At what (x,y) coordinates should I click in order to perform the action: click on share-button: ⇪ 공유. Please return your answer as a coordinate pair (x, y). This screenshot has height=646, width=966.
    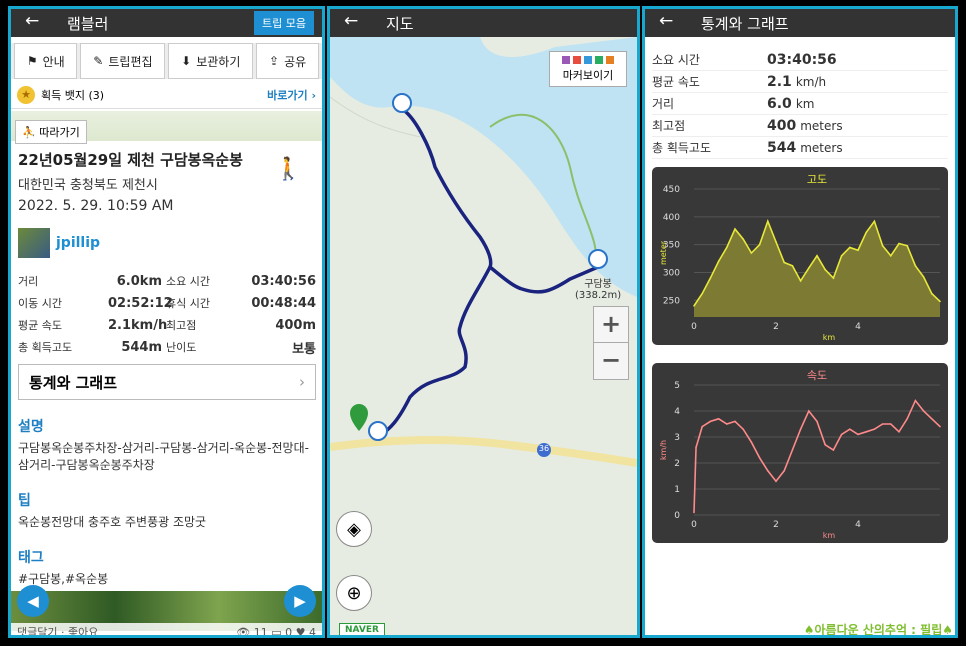
    Looking at the image, I should click on (287, 61).